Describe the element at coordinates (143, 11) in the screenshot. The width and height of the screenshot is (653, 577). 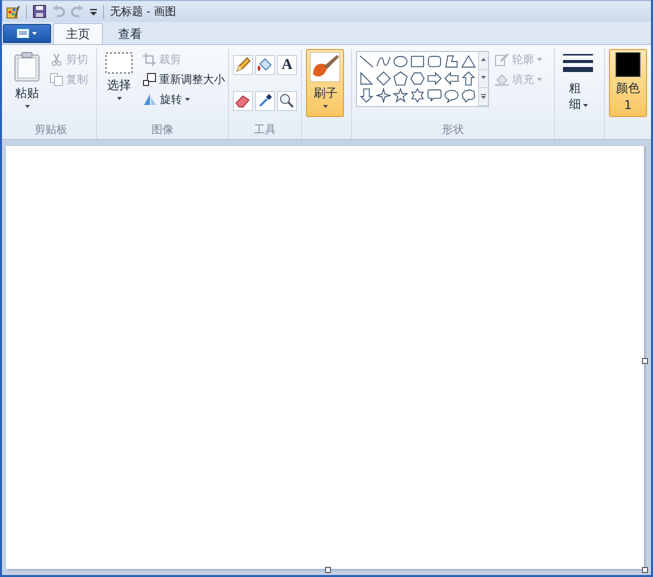
I see `window-title: 无标题 - 画图` at that location.